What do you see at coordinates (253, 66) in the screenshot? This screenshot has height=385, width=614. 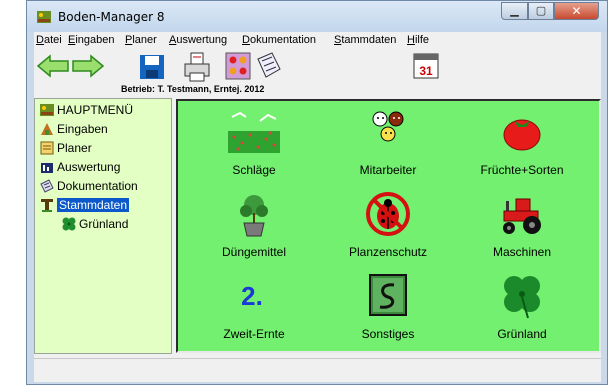 I see `fruits-docs-icon` at bounding box center [253, 66].